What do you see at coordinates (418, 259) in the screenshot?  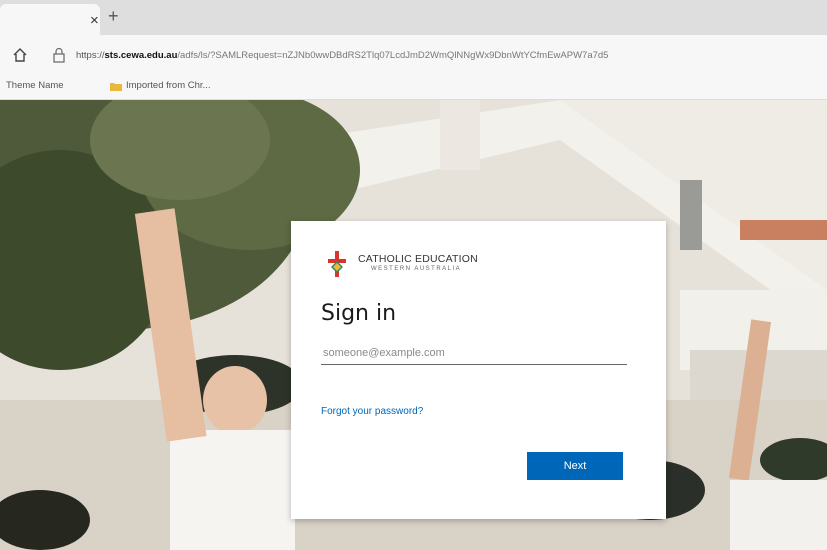 I see `logo-title: CATHOLIC EDUCATION` at bounding box center [418, 259].